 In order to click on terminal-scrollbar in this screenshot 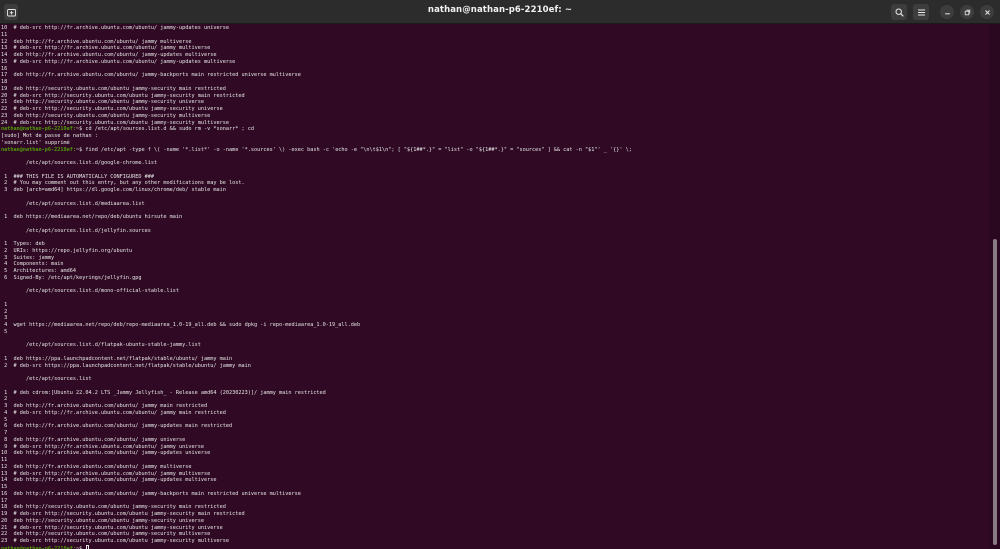, I will do `click(995, 286)`.